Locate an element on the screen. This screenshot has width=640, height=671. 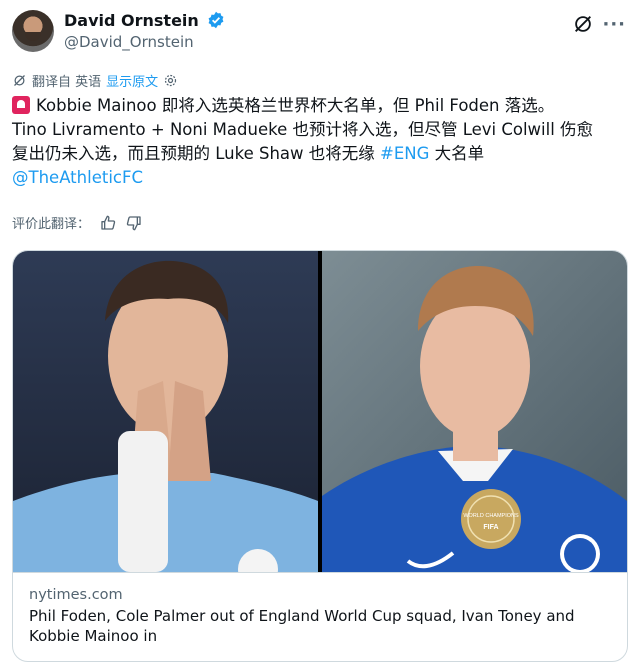
tweet-line-3: 复出仍未入选，而且预期的 Luke Shaw 也将无缘 #ENG 大名单 is located at coordinates (320, 154).